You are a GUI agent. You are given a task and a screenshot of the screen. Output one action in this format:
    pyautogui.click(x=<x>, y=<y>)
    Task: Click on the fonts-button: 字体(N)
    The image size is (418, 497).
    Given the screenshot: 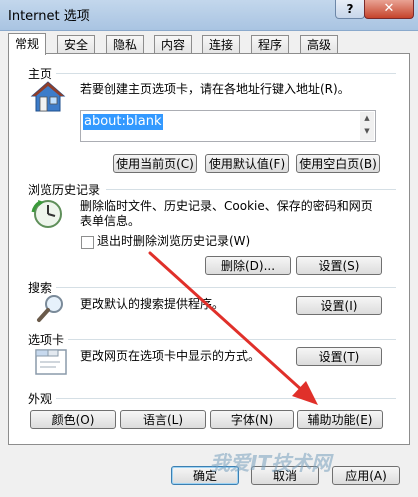 What is the action you would take?
    pyautogui.click(x=252, y=419)
    